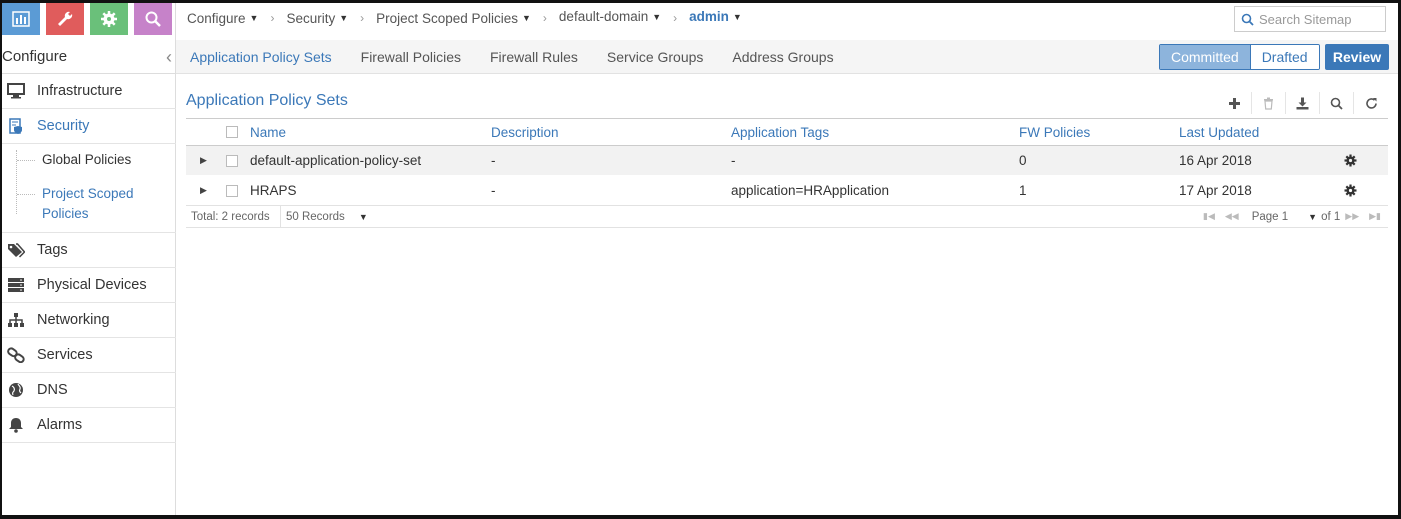 This screenshot has height=519, width=1401. What do you see at coordinates (92, 285) in the screenshot?
I see `sidebar-item-label: Physical Devices` at bounding box center [92, 285].